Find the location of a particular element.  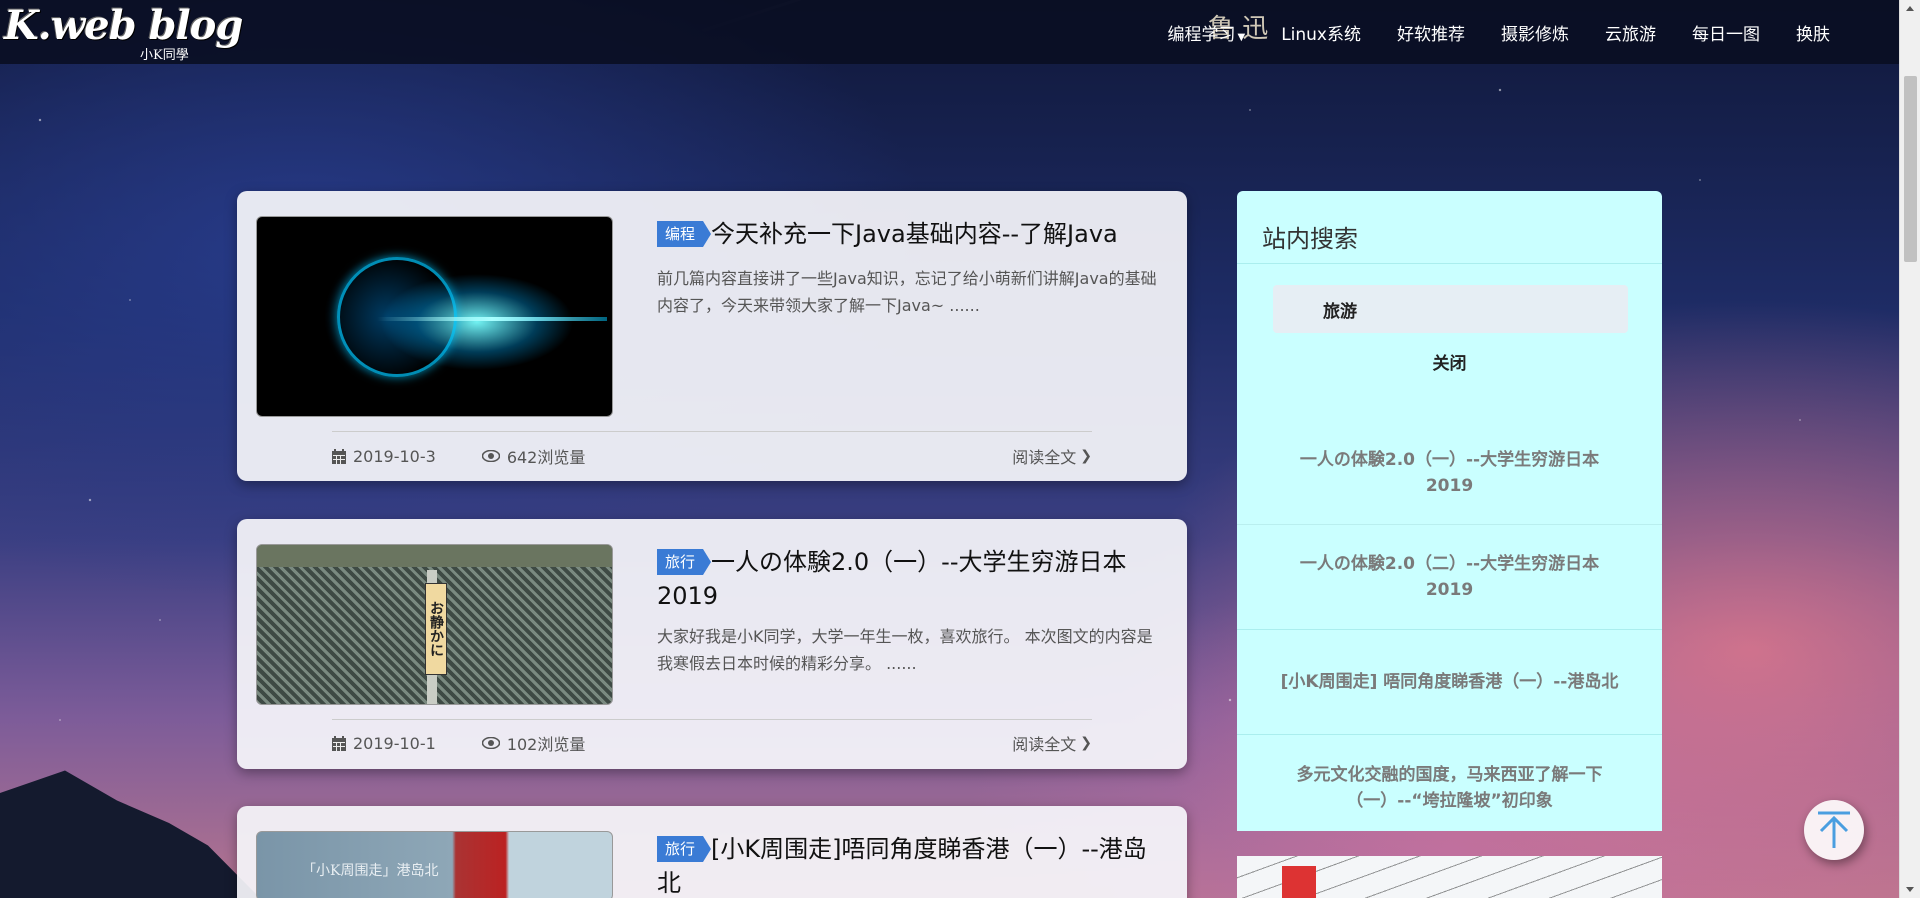

thumbnail-caption: 「小K周围走」港岛北 is located at coordinates (370, 871).